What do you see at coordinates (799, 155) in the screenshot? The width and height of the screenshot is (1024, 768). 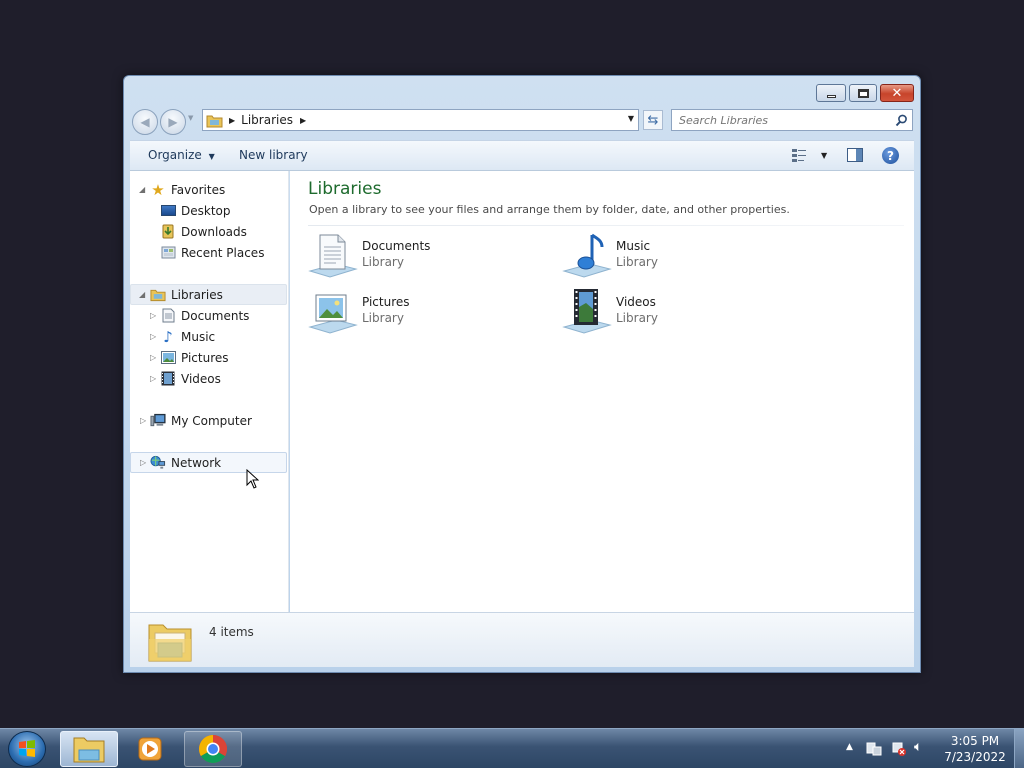 I see `view-options-icon` at bounding box center [799, 155].